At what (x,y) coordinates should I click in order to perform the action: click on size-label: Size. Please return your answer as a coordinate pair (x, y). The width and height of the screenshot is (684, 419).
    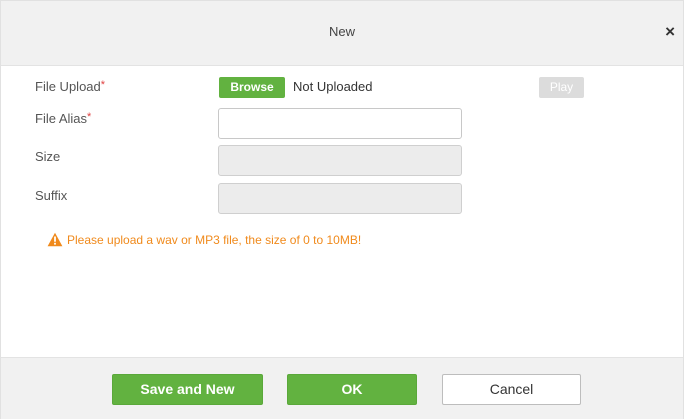
    Looking at the image, I should click on (48, 156).